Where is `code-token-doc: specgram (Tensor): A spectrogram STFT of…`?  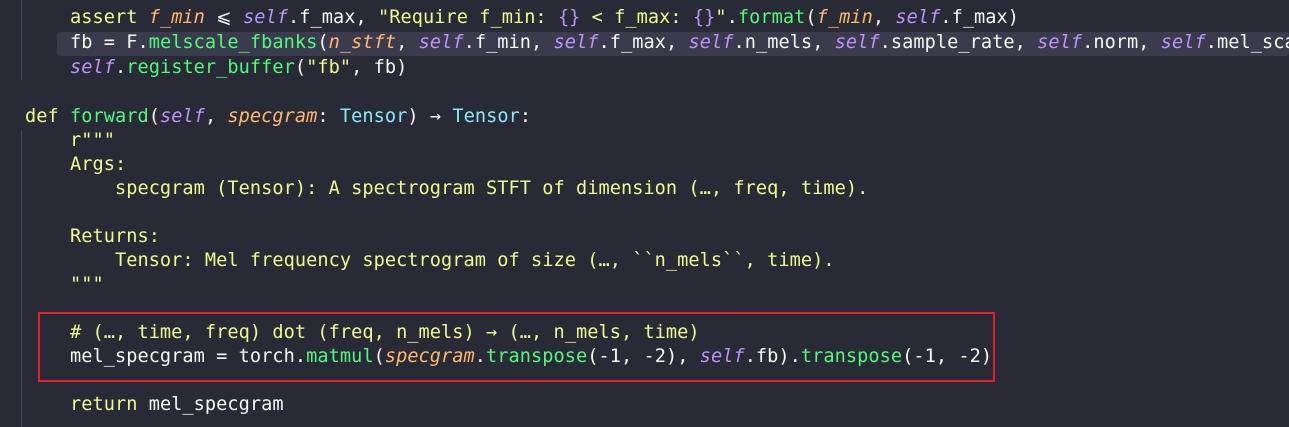
code-token-doc: specgram (Tensor): A spectrogram STFT of… is located at coordinates (447, 188).